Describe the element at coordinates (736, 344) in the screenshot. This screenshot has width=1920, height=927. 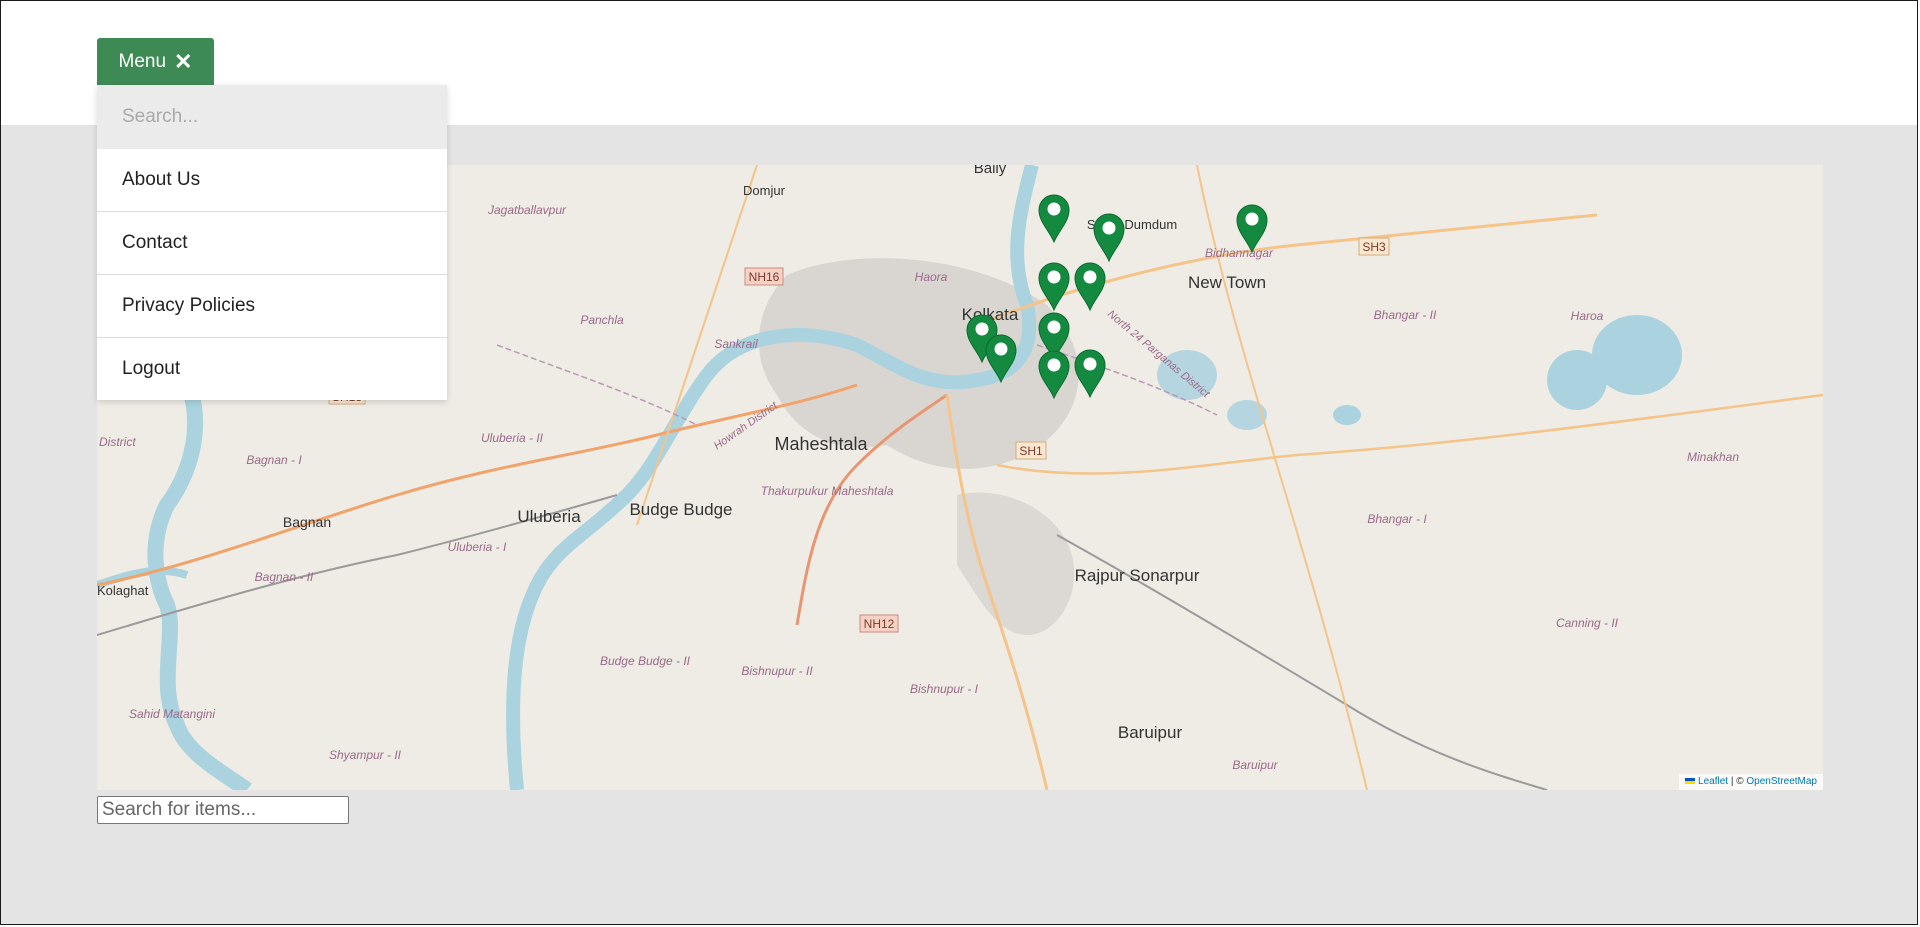
I see `place-label-sankrail: Sankrail` at that location.